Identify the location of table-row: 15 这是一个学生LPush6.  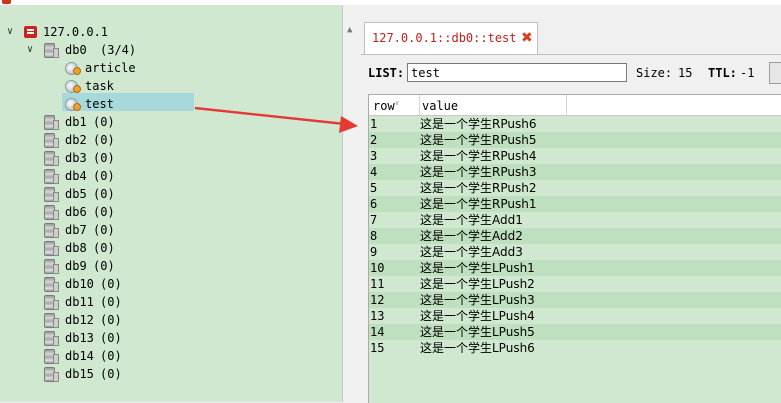
(575, 348).